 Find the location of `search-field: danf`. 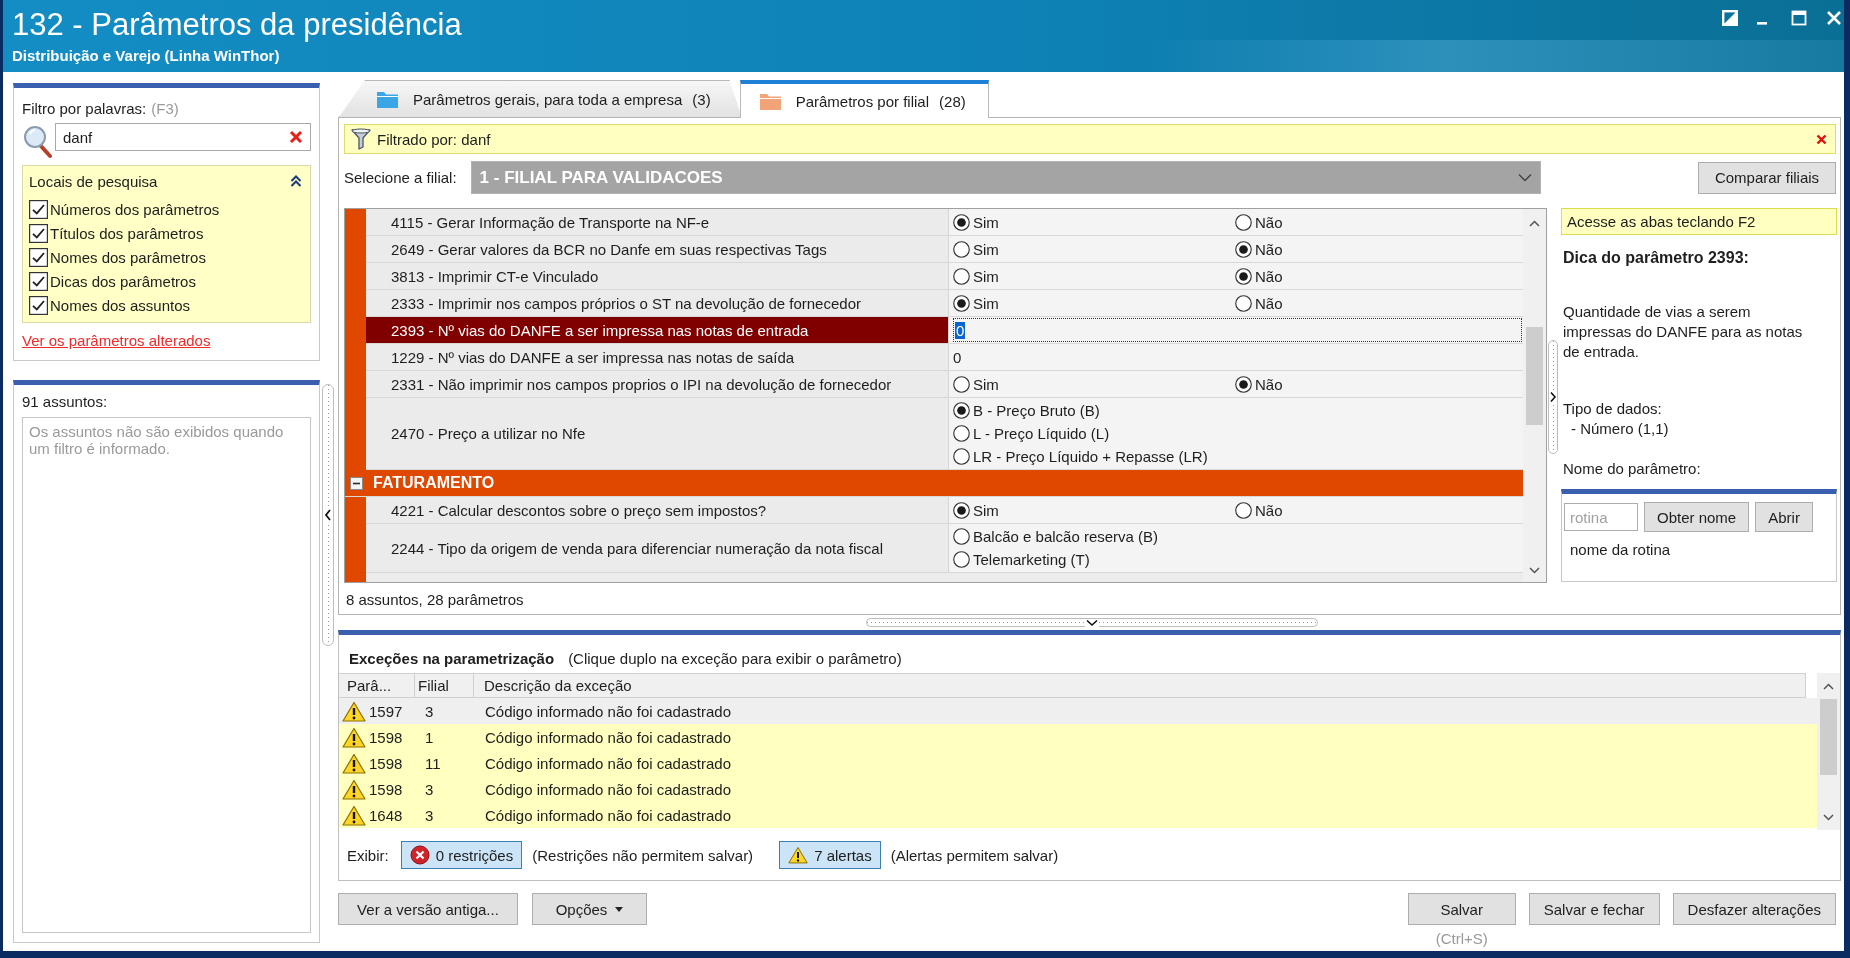

search-field: danf is located at coordinates (183, 137).